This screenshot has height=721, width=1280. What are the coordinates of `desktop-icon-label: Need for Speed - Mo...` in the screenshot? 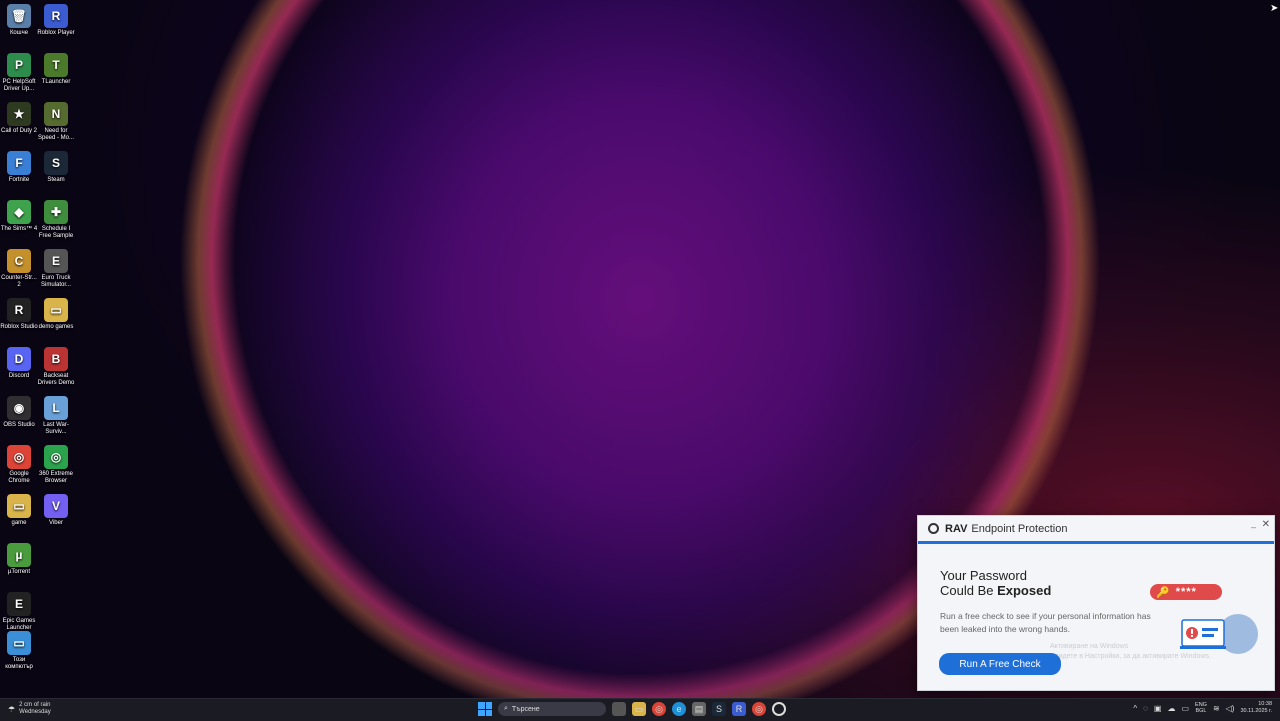 It's located at (56, 134).